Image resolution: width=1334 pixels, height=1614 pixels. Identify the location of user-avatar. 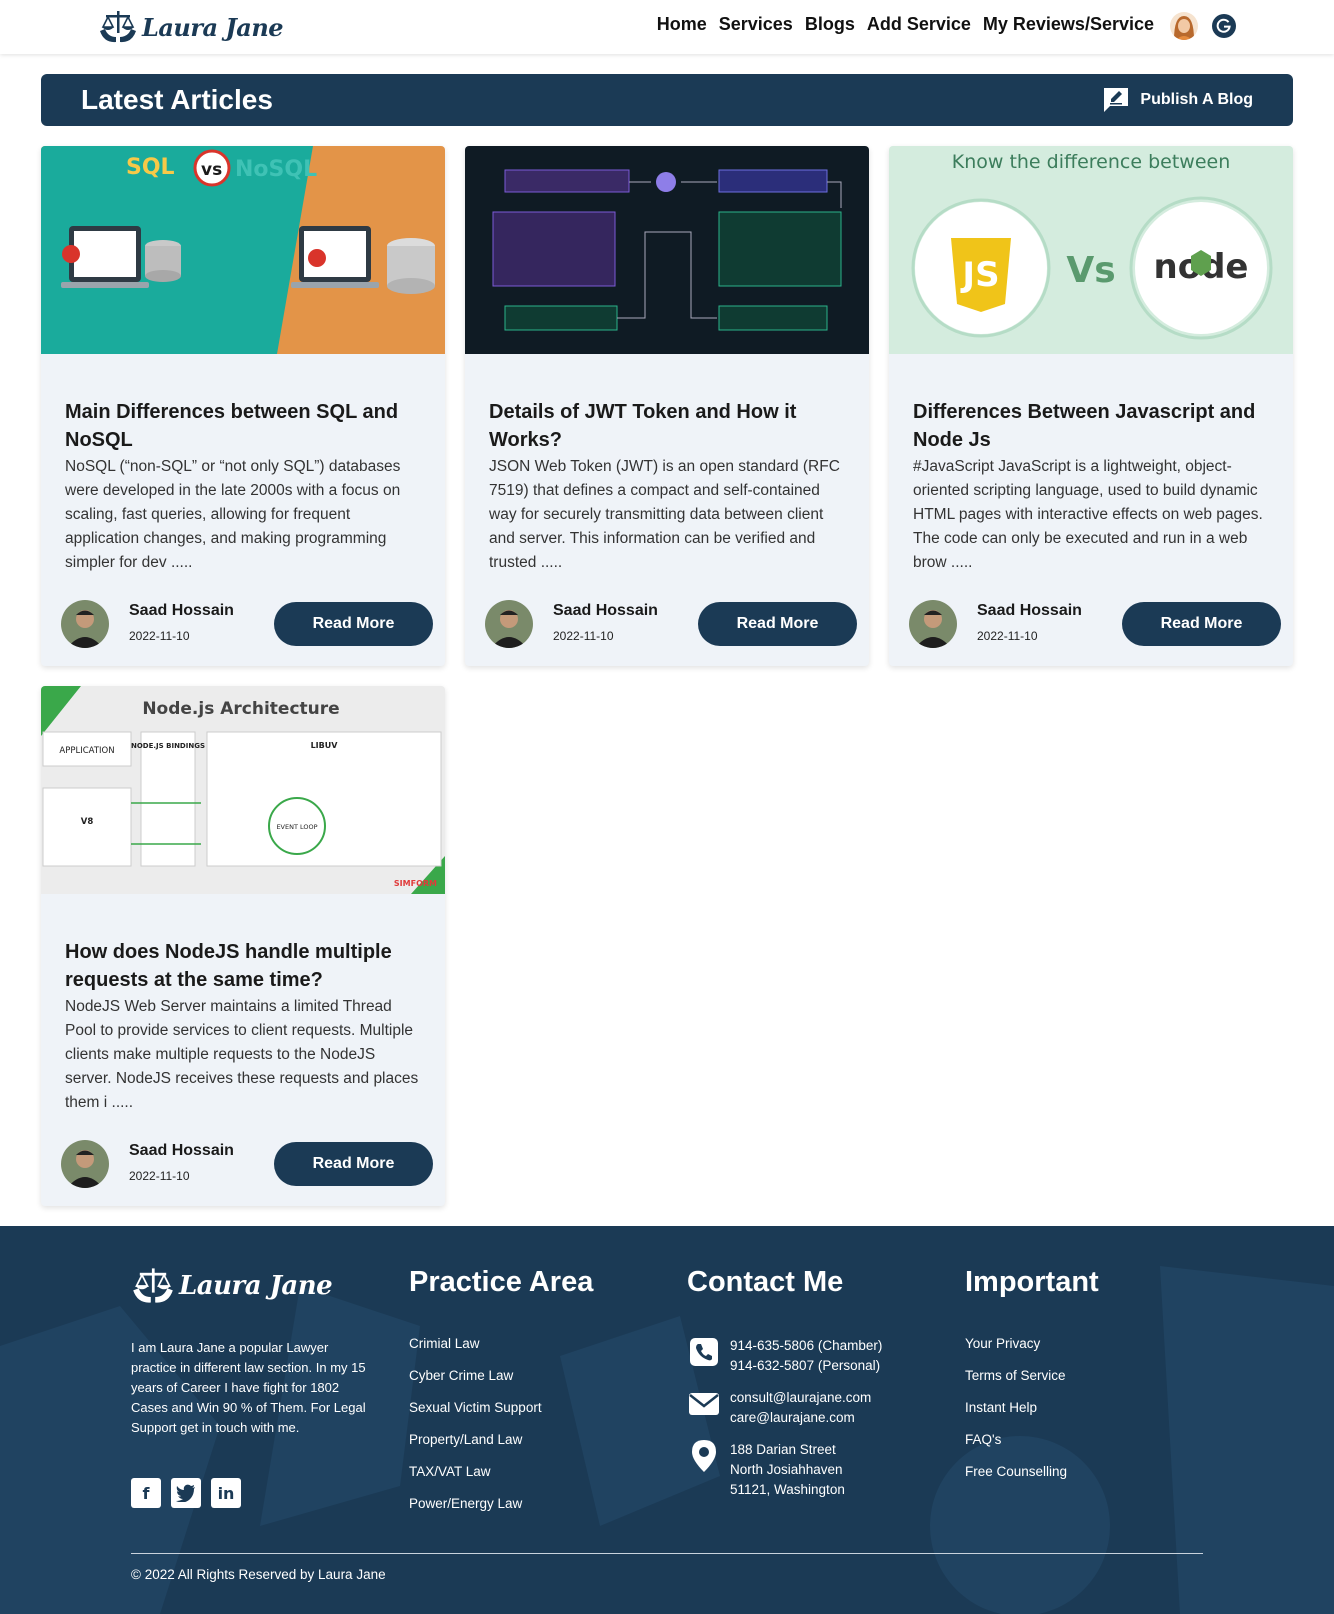
(1184, 26).